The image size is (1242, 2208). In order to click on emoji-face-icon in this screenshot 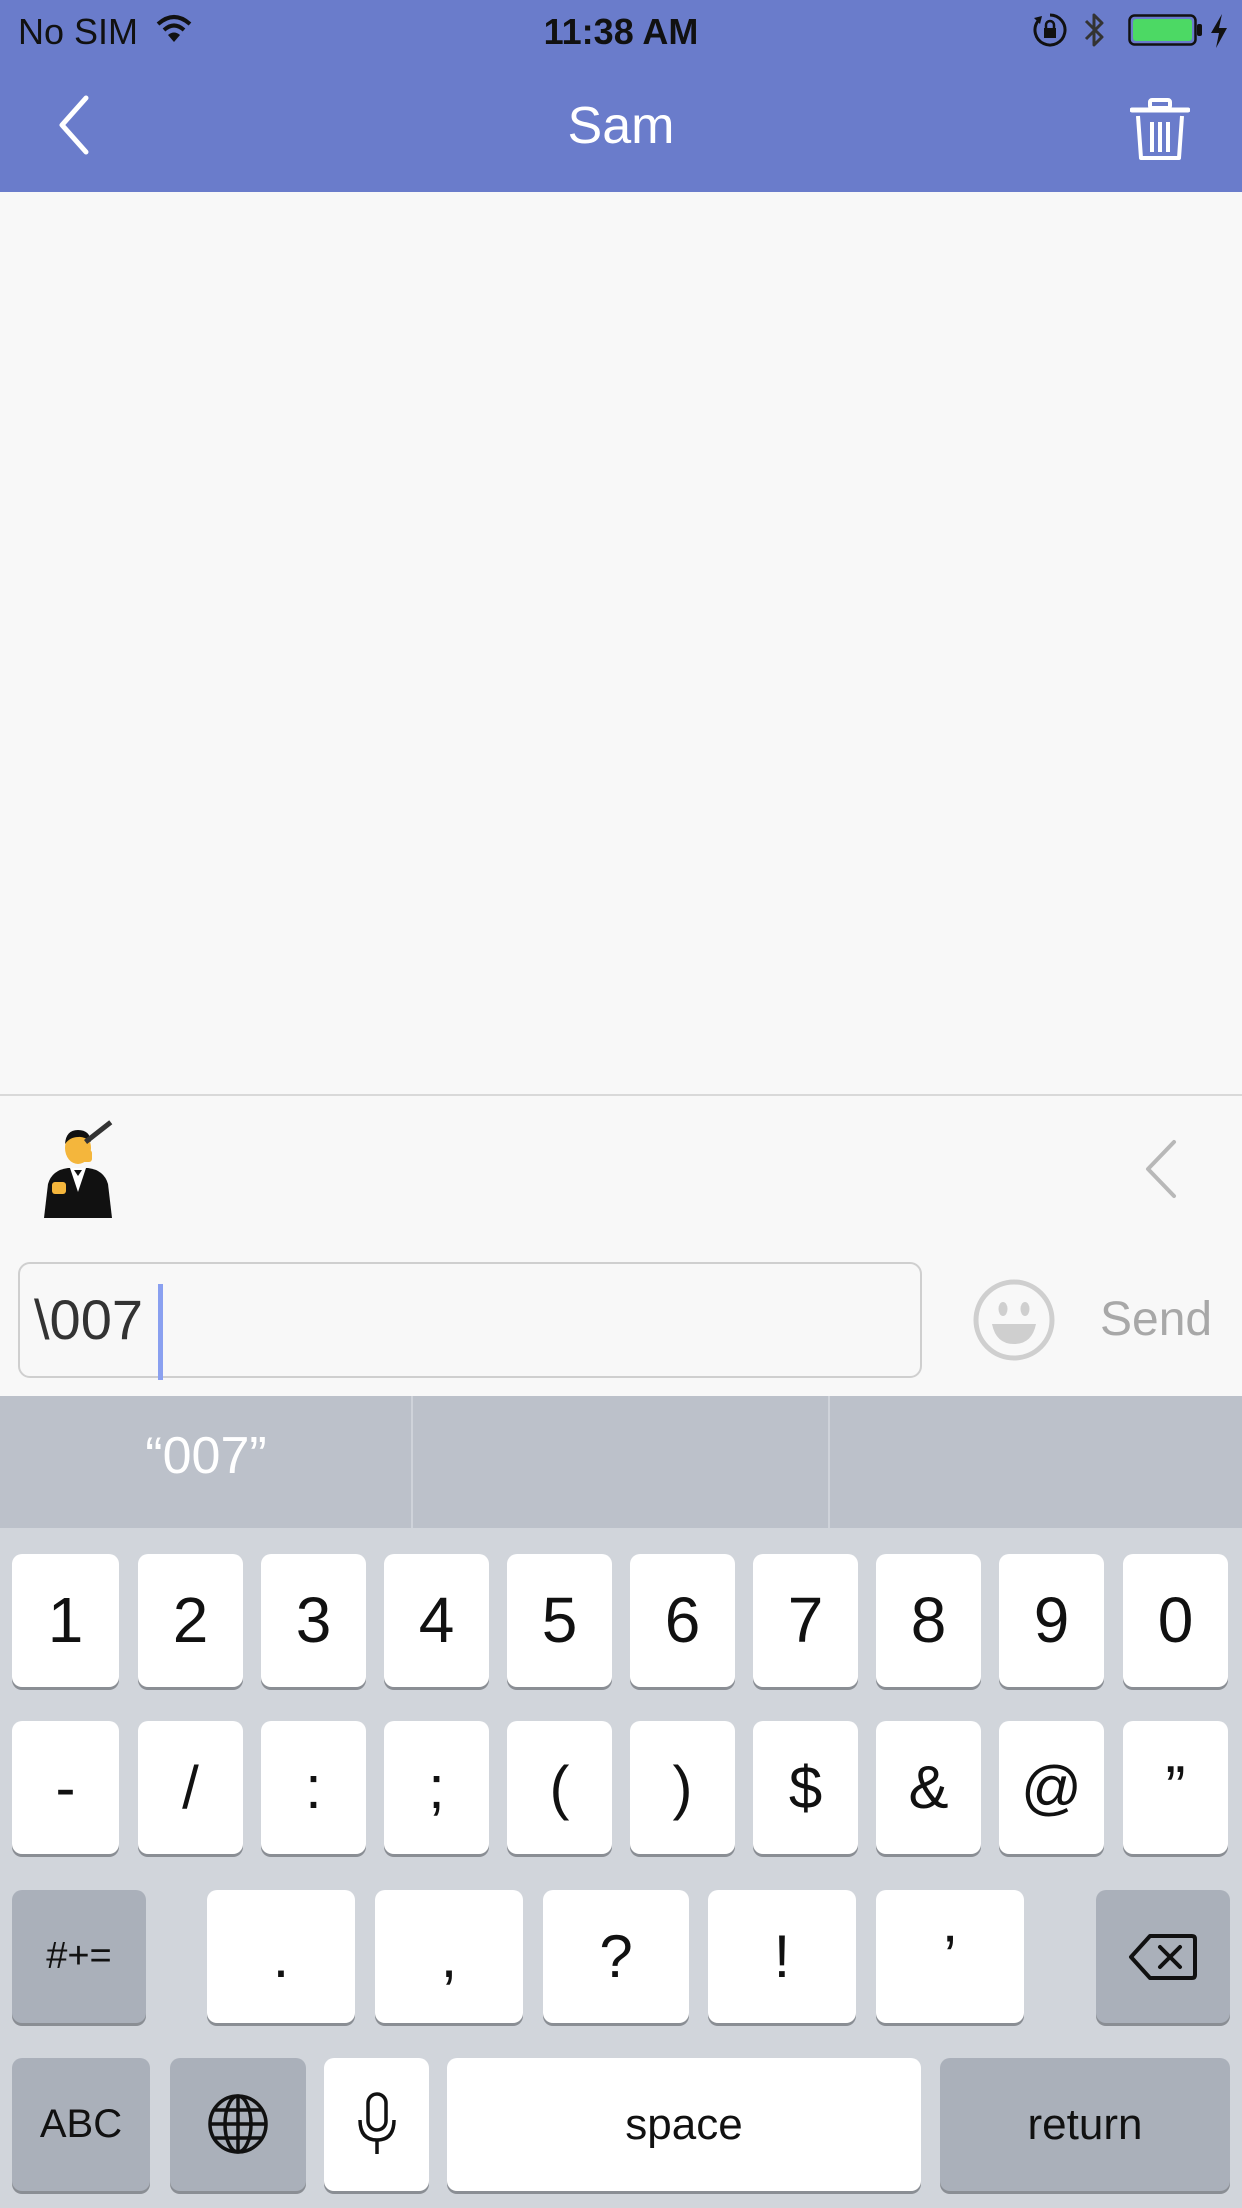, I will do `click(1014, 1320)`.